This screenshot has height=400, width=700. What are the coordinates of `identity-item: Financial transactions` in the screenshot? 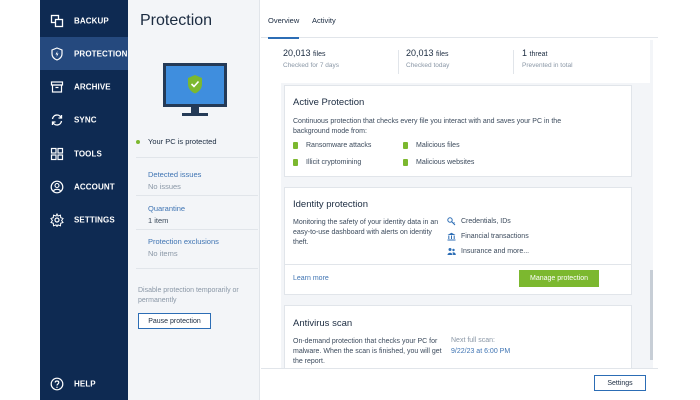 It's located at (488, 236).